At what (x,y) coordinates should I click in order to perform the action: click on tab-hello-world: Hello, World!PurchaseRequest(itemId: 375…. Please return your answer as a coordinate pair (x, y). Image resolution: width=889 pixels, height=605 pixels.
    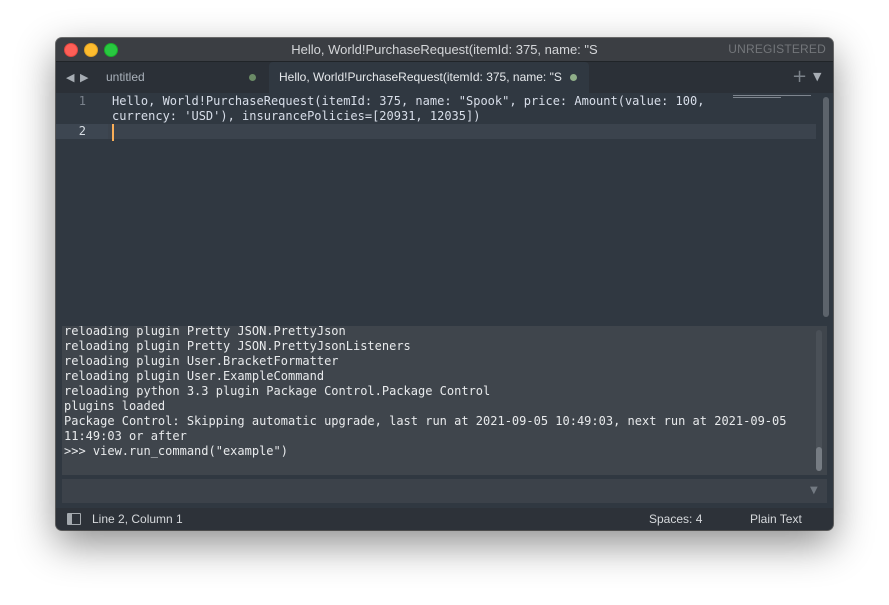
    Looking at the image, I should click on (429, 77).